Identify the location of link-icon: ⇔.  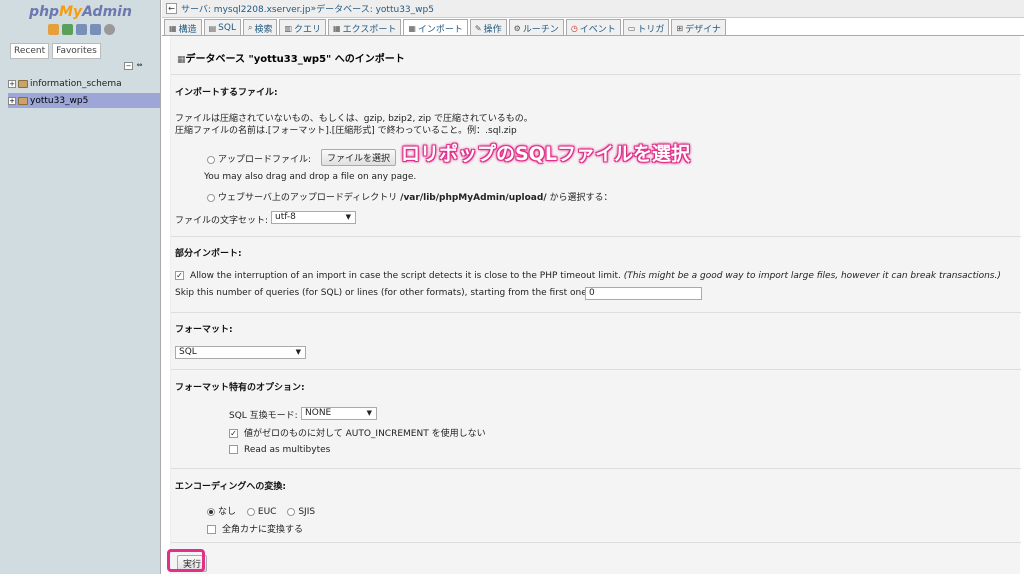
(139, 66).